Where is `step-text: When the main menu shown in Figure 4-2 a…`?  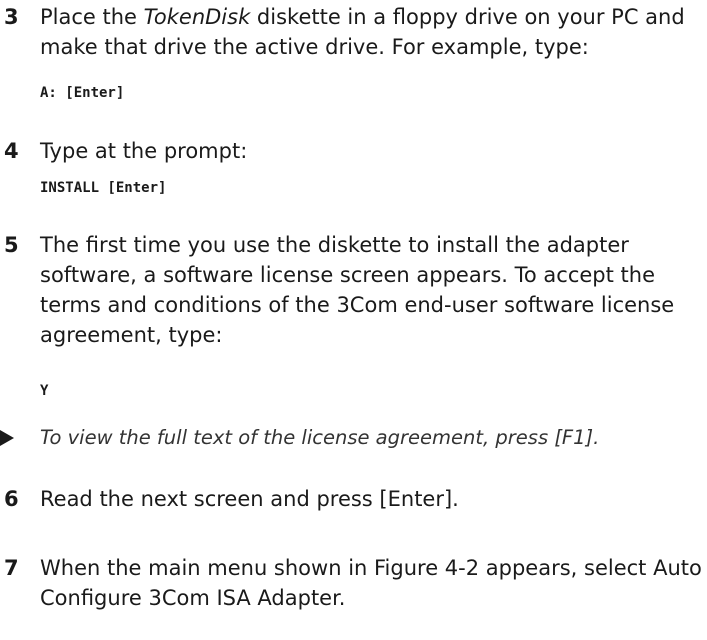
step-text: When the main menu shown in Figure 4-2 a… is located at coordinates (371, 583).